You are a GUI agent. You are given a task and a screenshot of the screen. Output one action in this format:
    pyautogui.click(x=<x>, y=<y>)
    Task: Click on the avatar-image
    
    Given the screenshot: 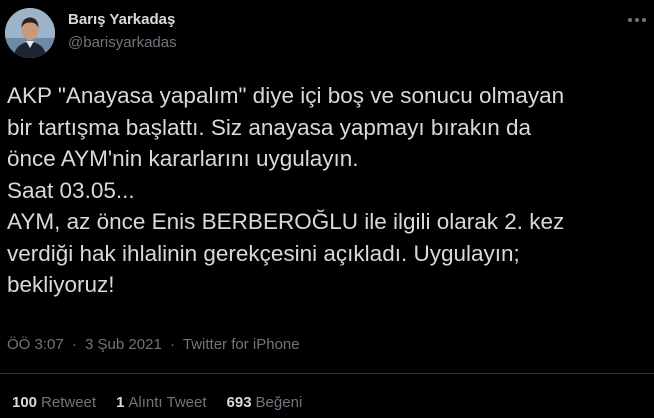 What is the action you would take?
    pyautogui.click(x=30, y=33)
    